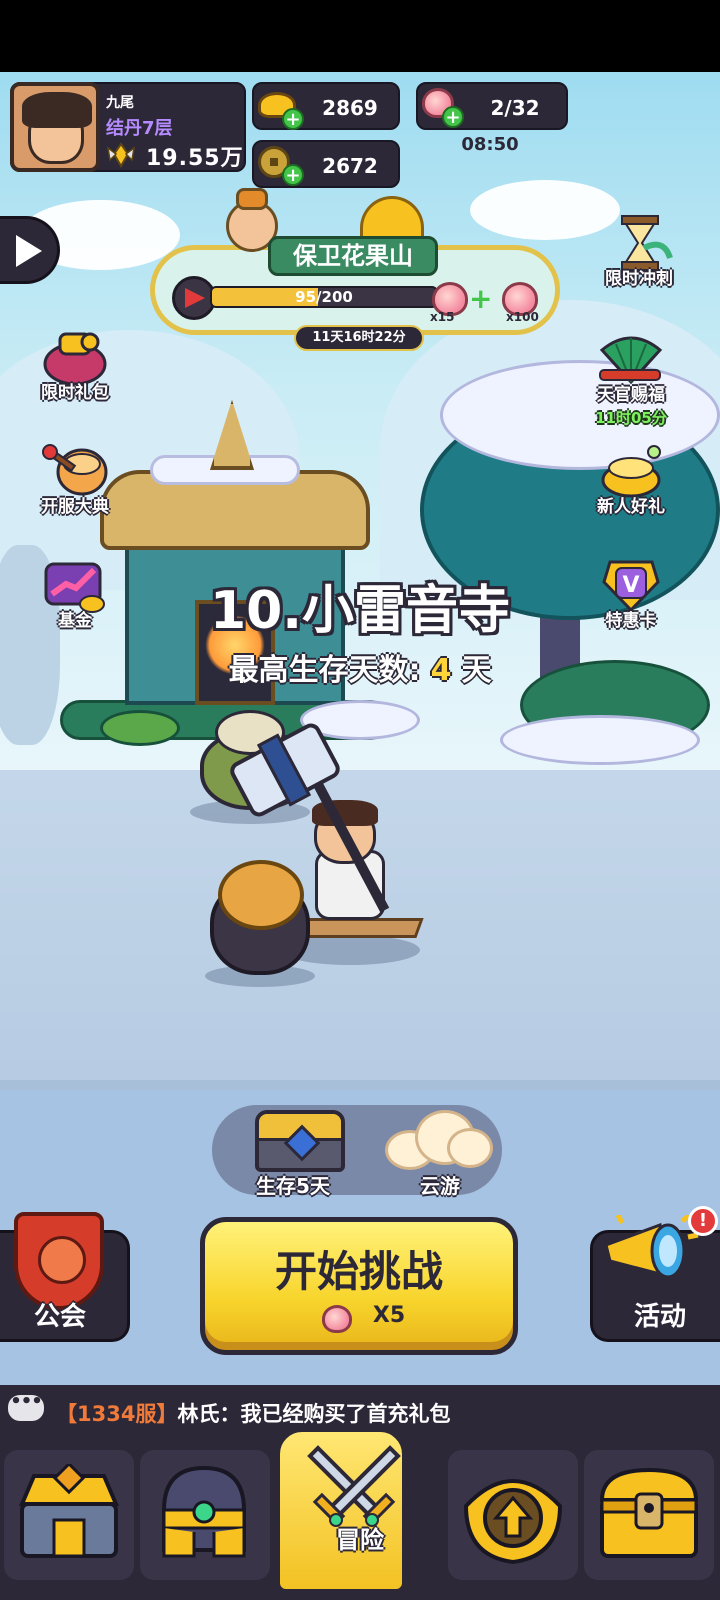 Image resolution: width=720 pixels, height=1600 pixels. What do you see at coordinates (649, 1512) in the screenshot?
I see `treasure-chest-icon` at bounding box center [649, 1512].